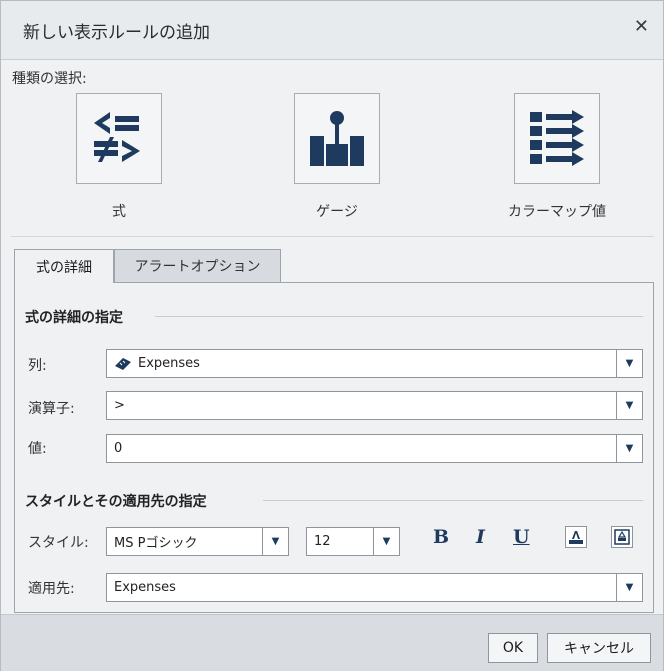 The image size is (664, 671). Describe the element at coordinates (641, 26) in the screenshot. I see `close-icon: ✕` at that location.